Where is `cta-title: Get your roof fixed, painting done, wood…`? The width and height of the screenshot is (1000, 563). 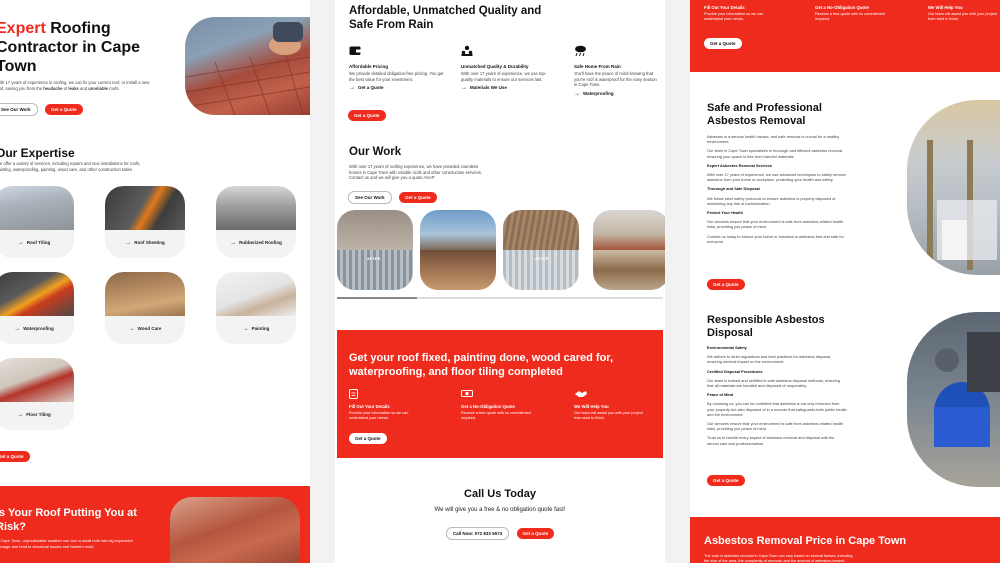
cta-title: Get your roof fixed, painting done, wood… is located at coordinates (481, 365).